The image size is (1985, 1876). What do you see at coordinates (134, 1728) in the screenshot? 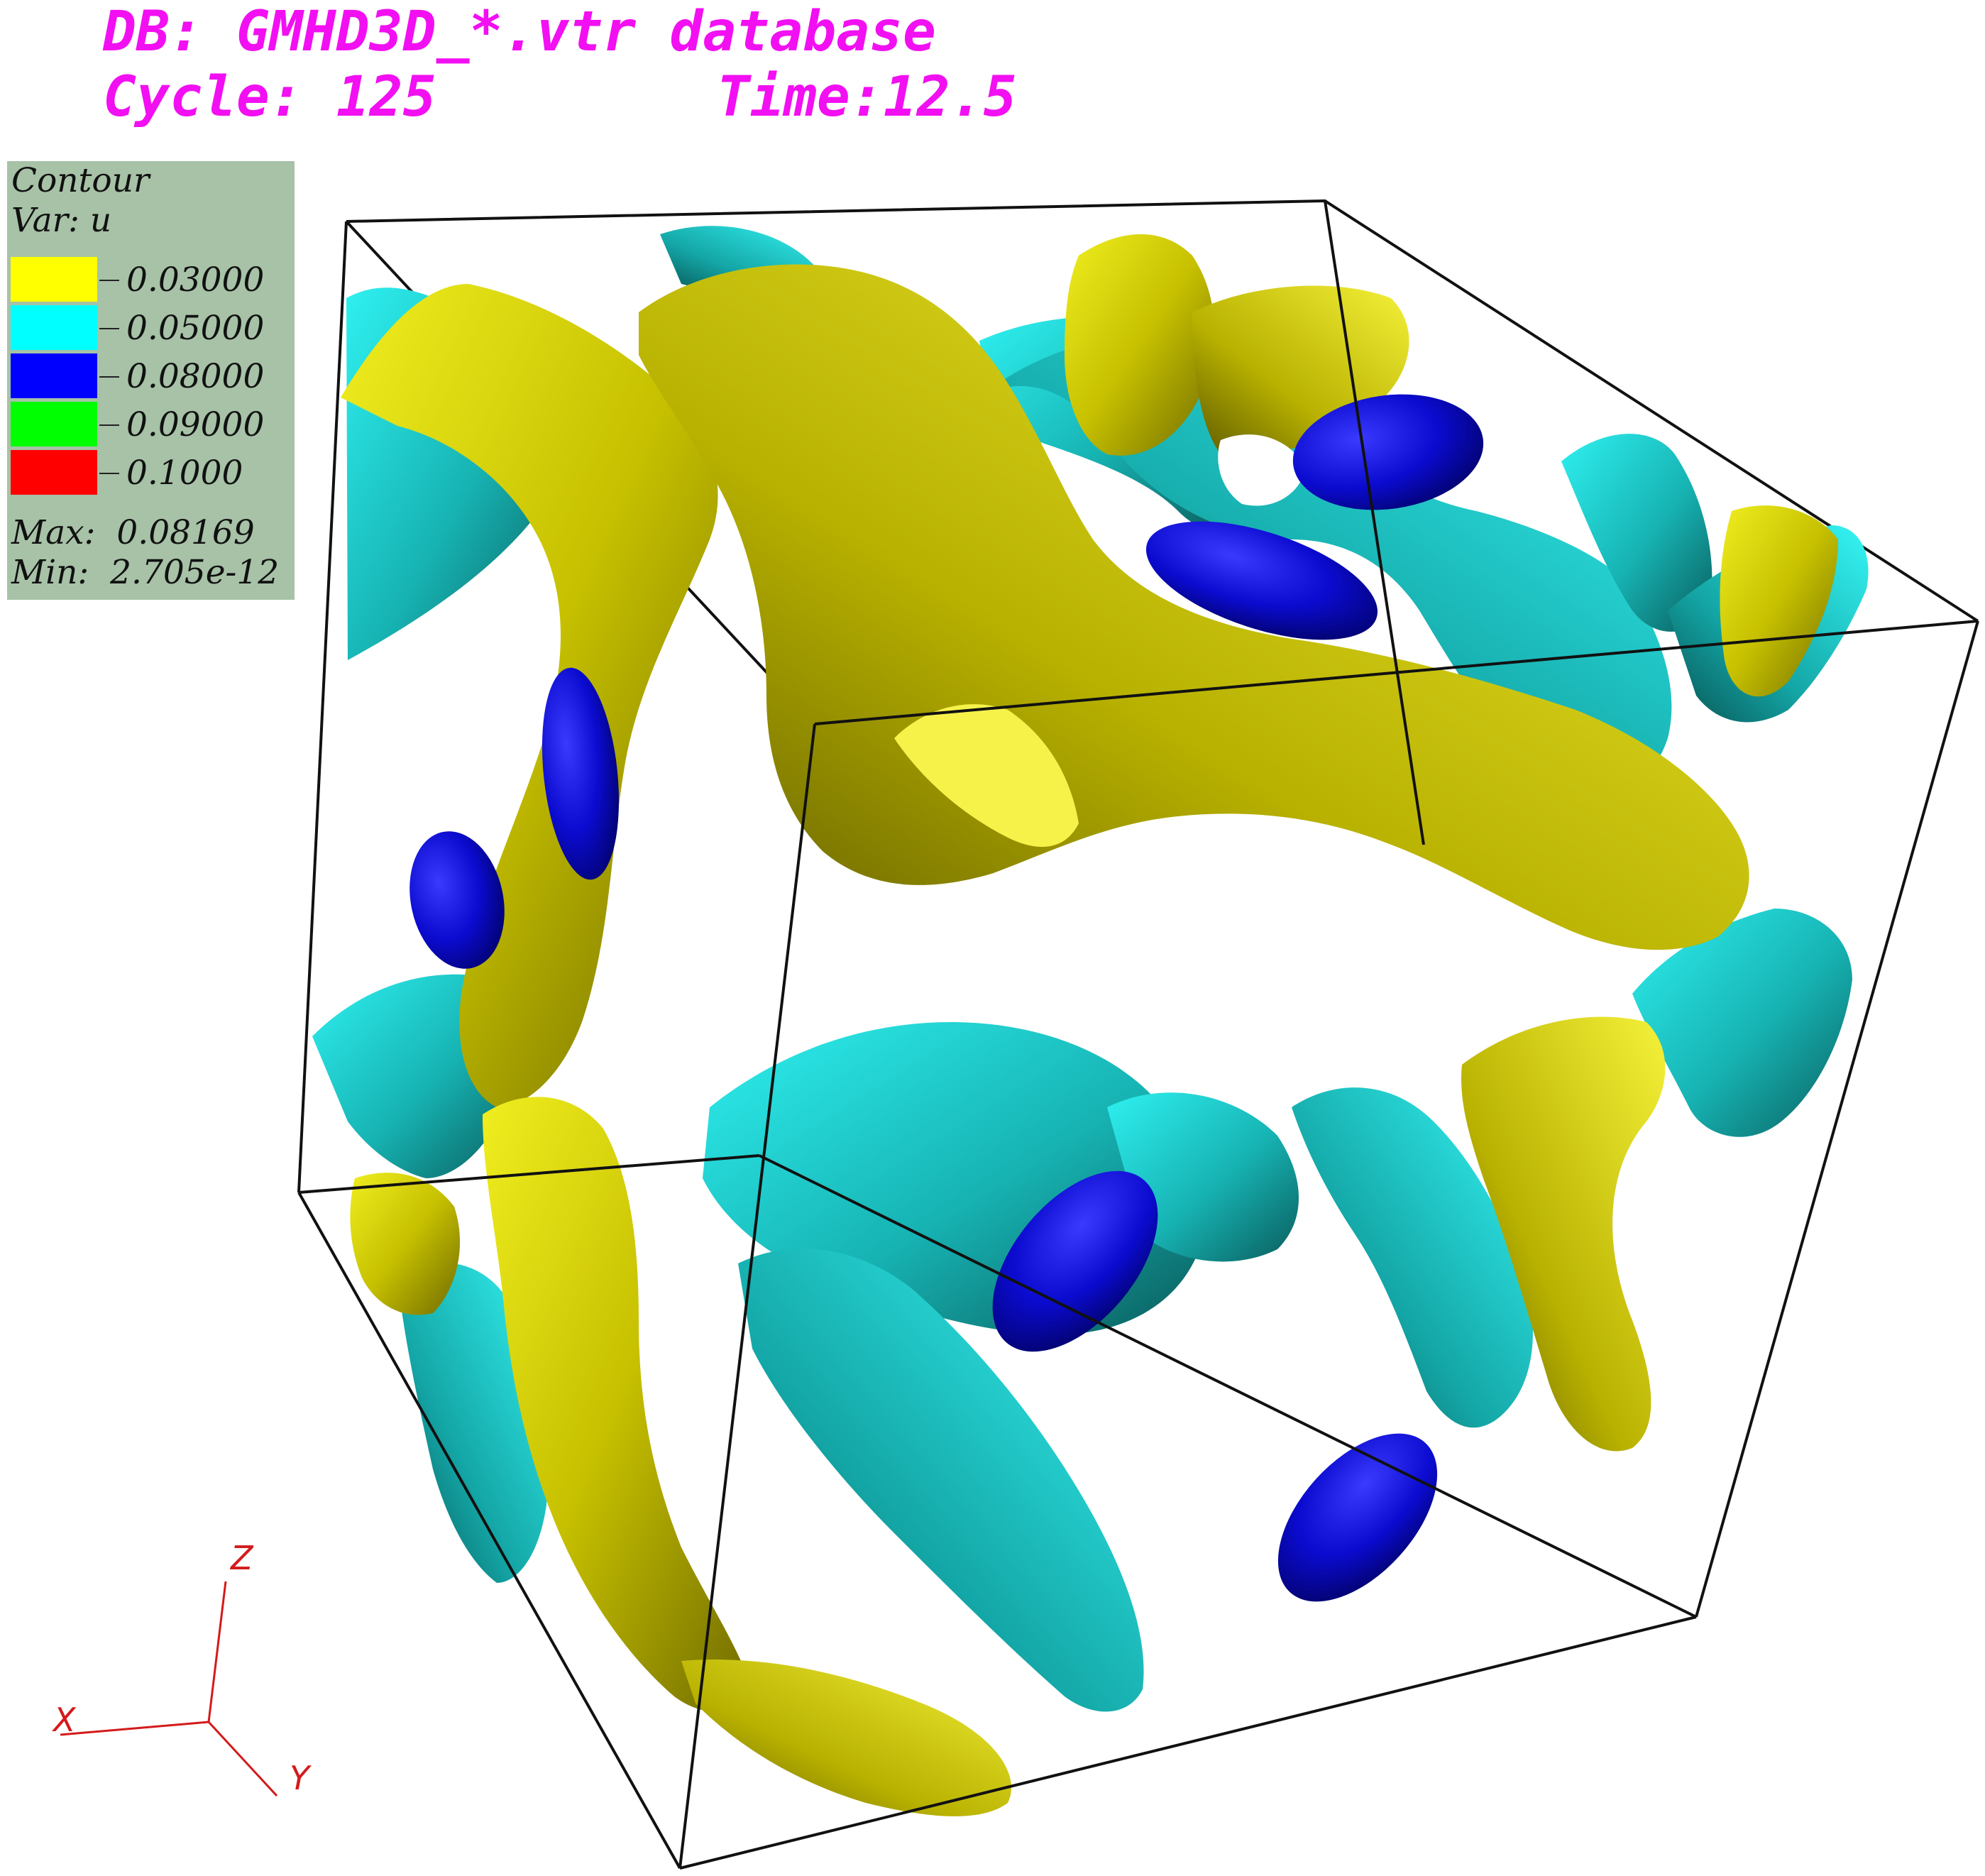
I see `x-axis-line` at bounding box center [134, 1728].